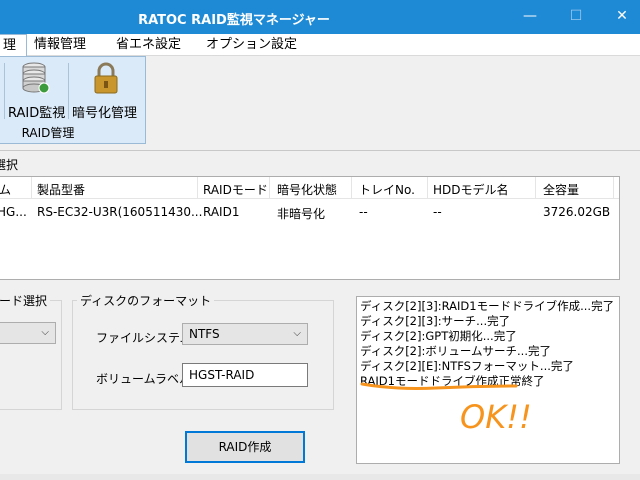 The width and height of the screenshot is (640, 480). What do you see at coordinates (144, 379) in the screenshot?
I see `volume-label-label: ボリュームラベル` at bounding box center [144, 379].